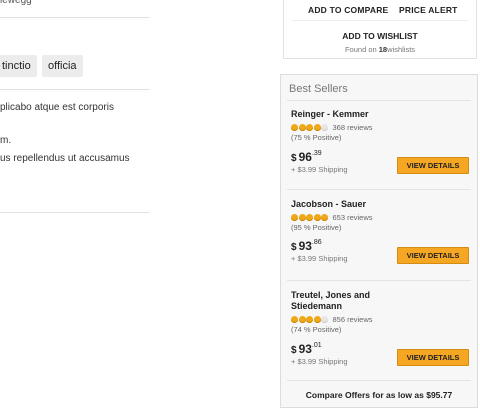  I want to click on positive-percent: (95 % Positive), so click(316, 227).